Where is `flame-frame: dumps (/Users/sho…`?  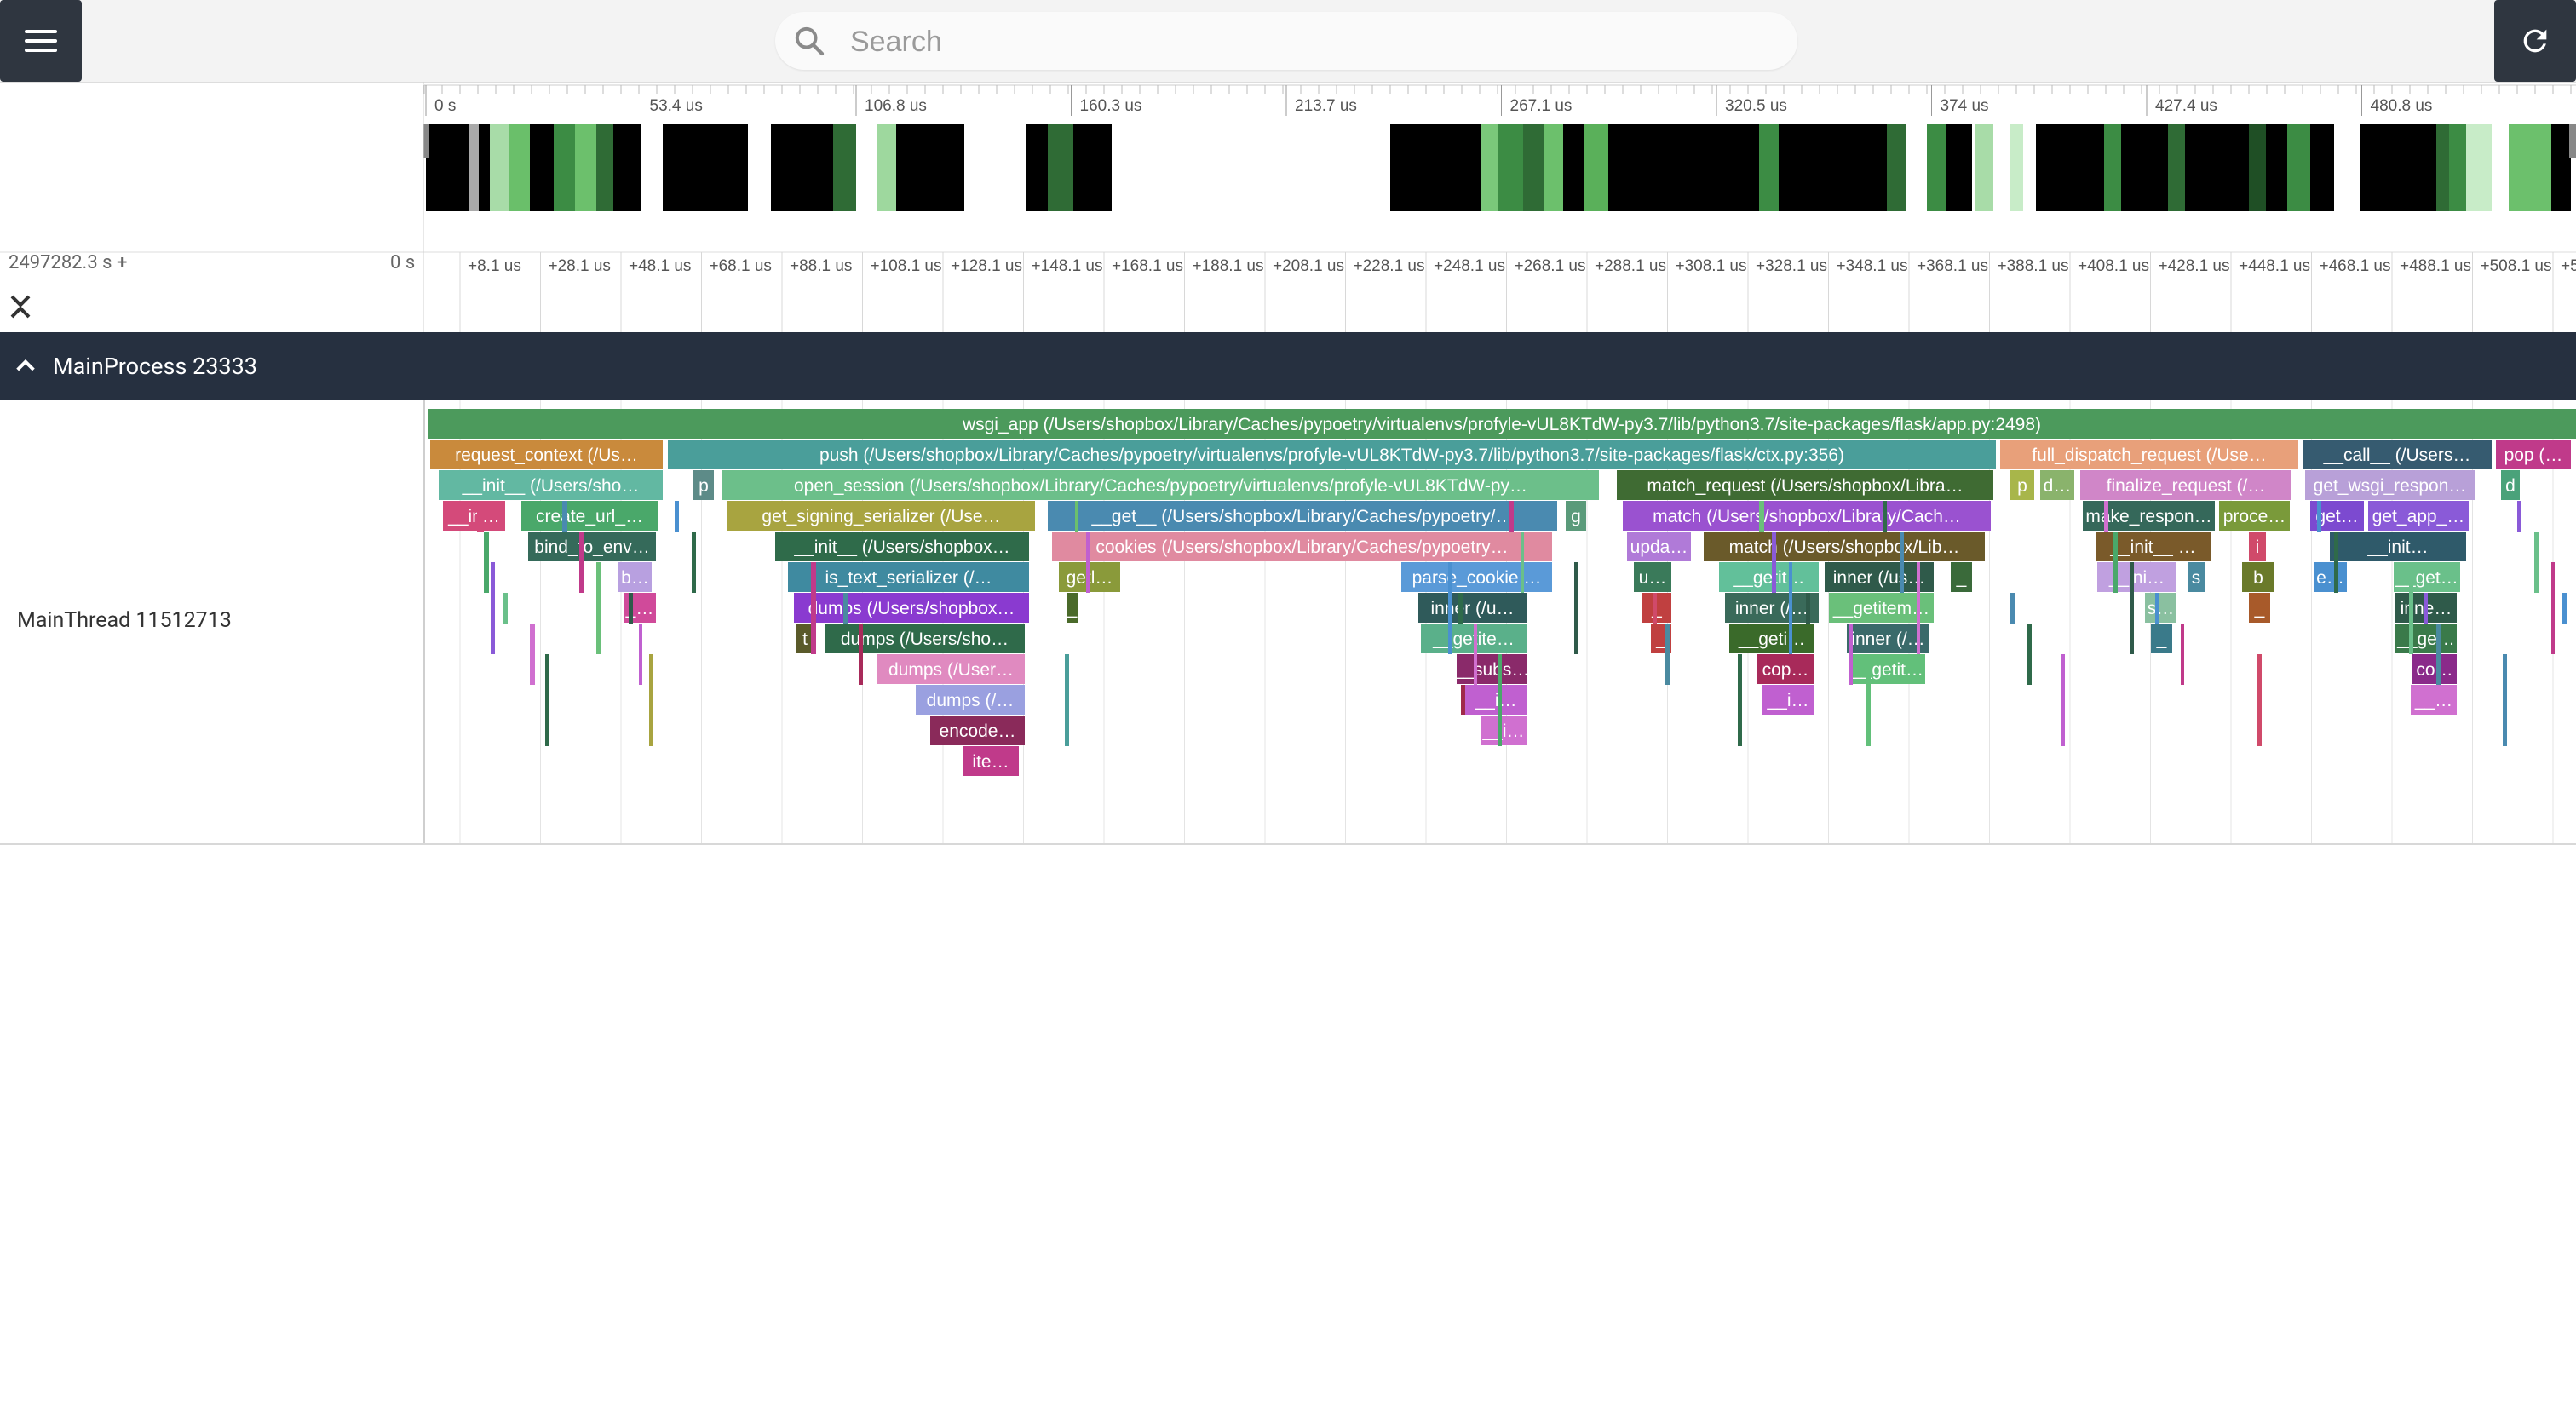 flame-frame: dumps (/Users/sho… is located at coordinates (925, 638).